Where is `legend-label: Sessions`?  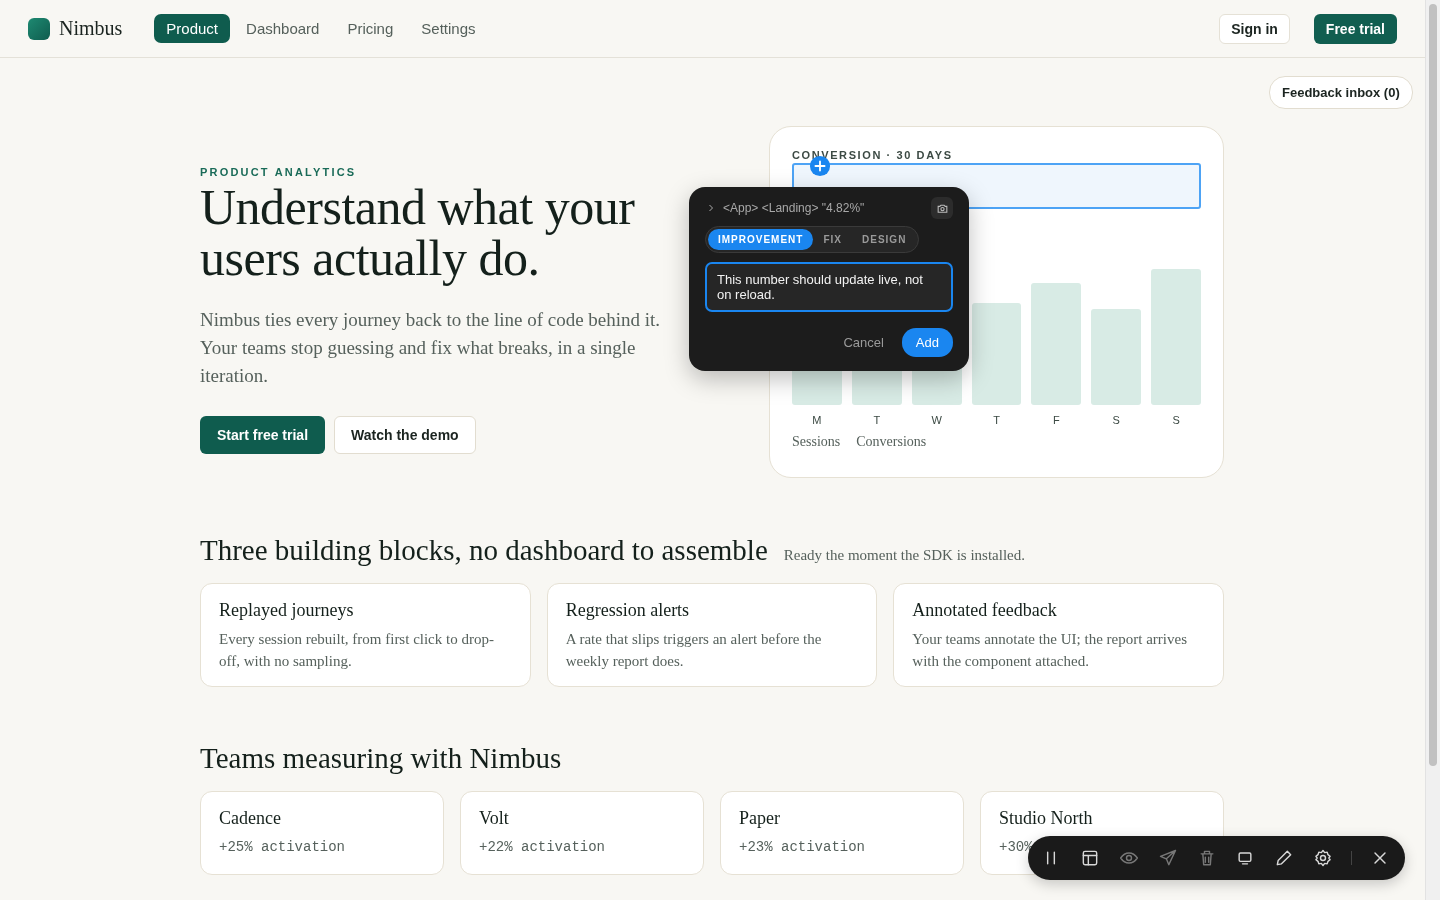
legend-label: Sessions is located at coordinates (816, 442).